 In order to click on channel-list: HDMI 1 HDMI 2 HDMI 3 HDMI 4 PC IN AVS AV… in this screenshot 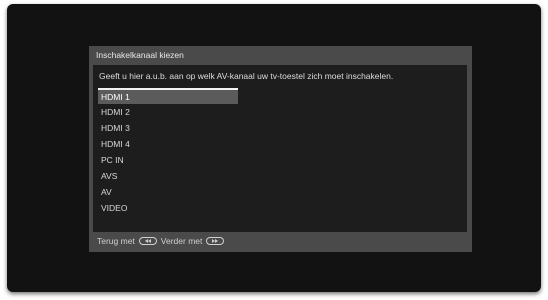, I will do `click(168, 152)`.